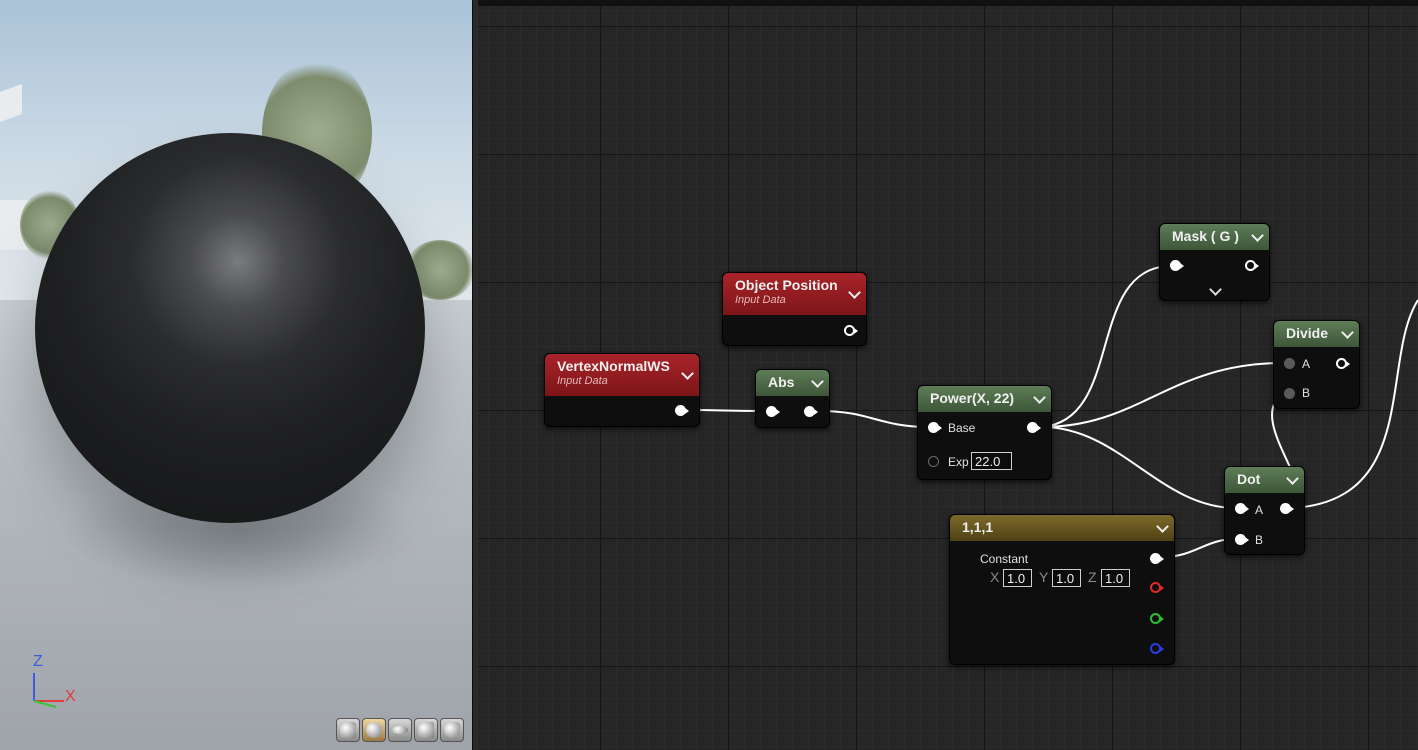 This screenshot has height=750, width=1418. I want to click on graph-top-border, so click(948, 3).